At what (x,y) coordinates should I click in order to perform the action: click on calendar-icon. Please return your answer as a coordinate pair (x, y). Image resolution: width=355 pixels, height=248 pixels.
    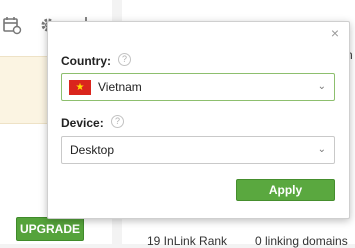
    Looking at the image, I should click on (12, 25).